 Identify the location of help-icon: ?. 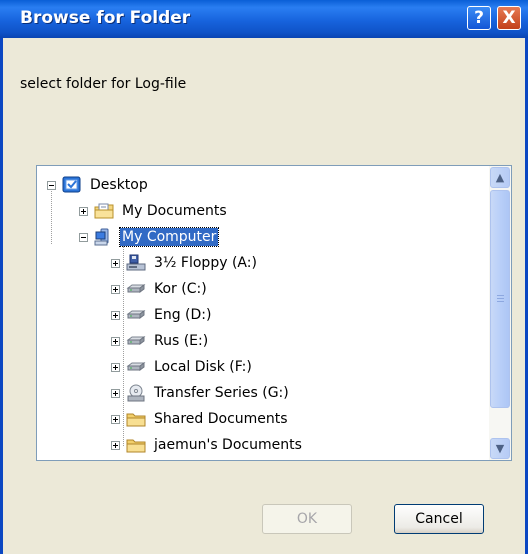
(479, 18).